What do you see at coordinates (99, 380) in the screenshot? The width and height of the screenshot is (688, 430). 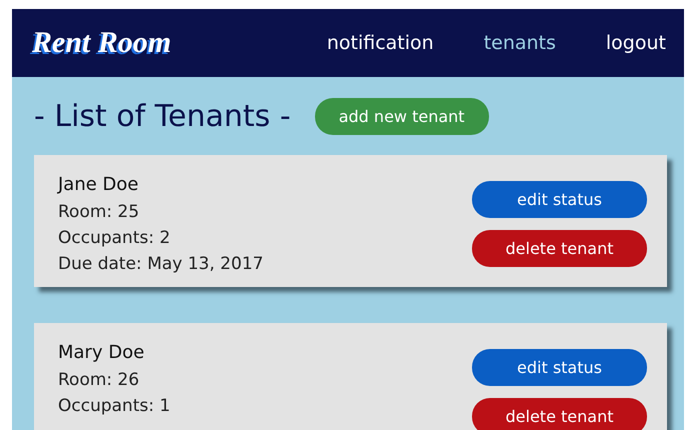 I see `room-text: Room: 26` at bounding box center [99, 380].